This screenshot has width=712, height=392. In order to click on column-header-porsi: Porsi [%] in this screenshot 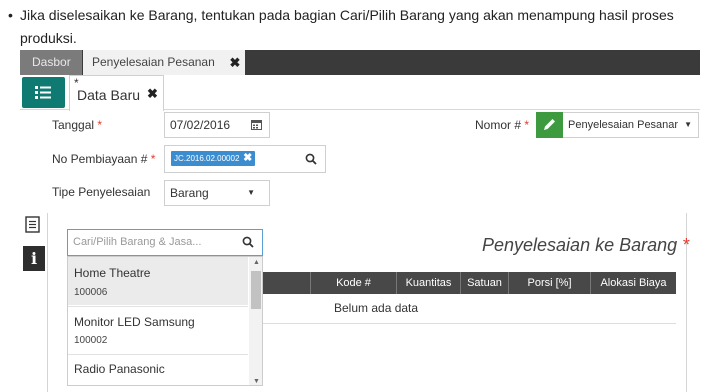, I will do `click(550, 283)`.